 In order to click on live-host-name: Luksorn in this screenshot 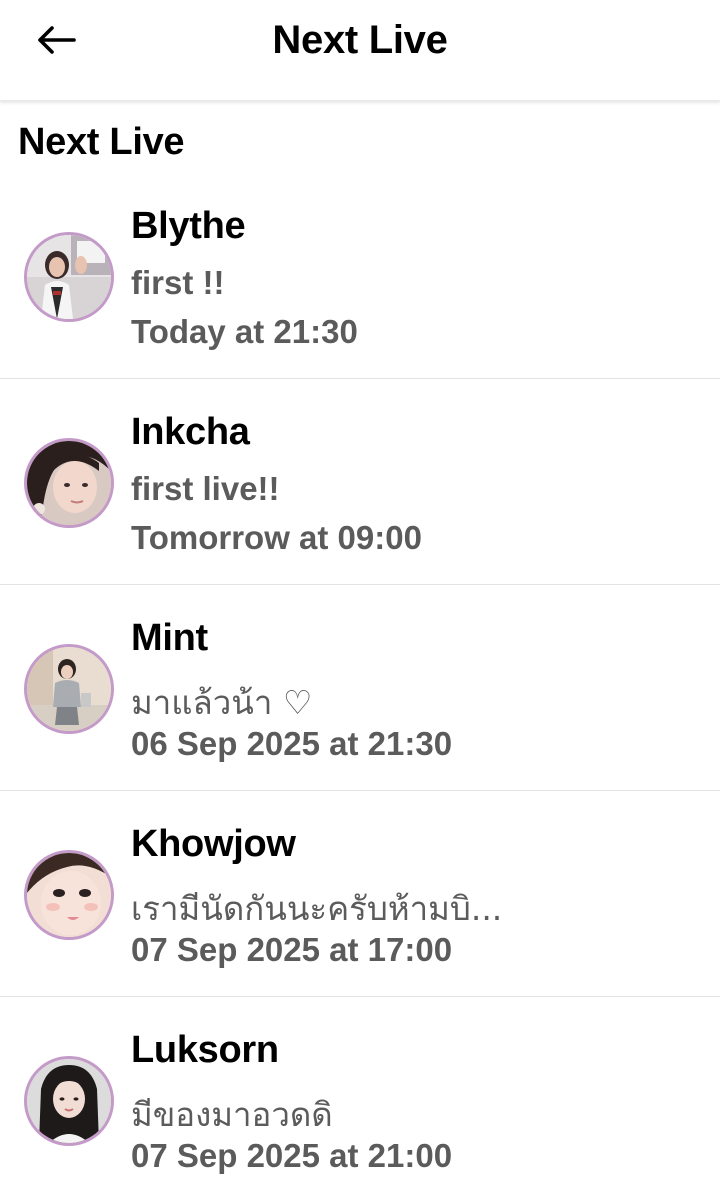, I will do `click(205, 1050)`.